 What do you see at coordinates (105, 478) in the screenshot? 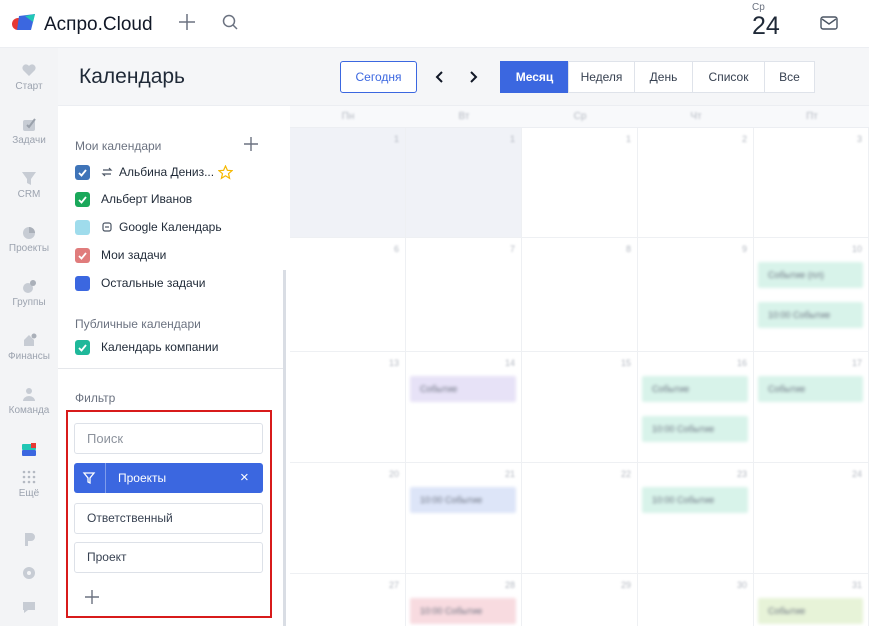
I see `chip-separator` at bounding box center [105, 478].